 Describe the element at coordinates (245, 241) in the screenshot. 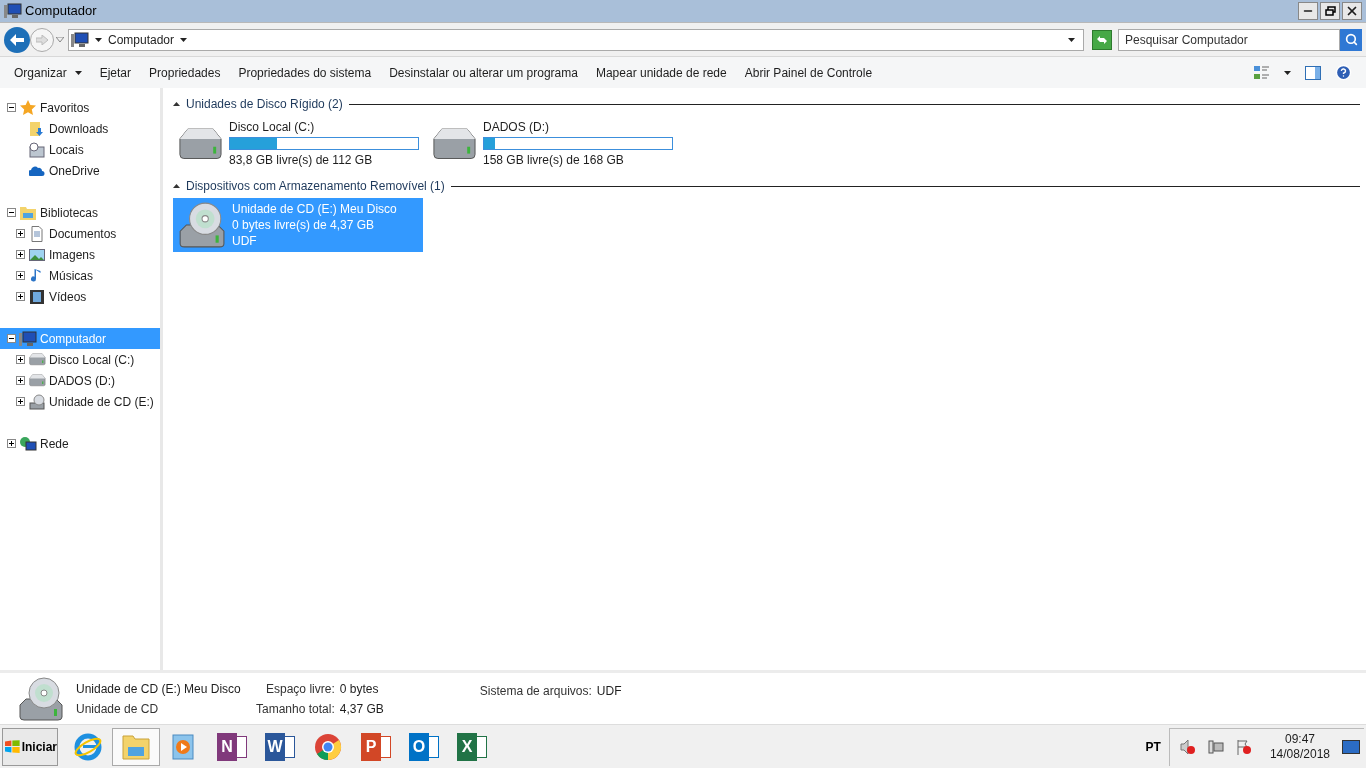

I see `drive-info-text: UDF` at that location.